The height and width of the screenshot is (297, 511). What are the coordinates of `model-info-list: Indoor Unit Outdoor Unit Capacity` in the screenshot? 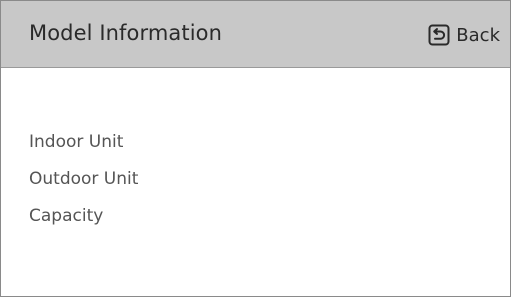 It's located at (83, 186).